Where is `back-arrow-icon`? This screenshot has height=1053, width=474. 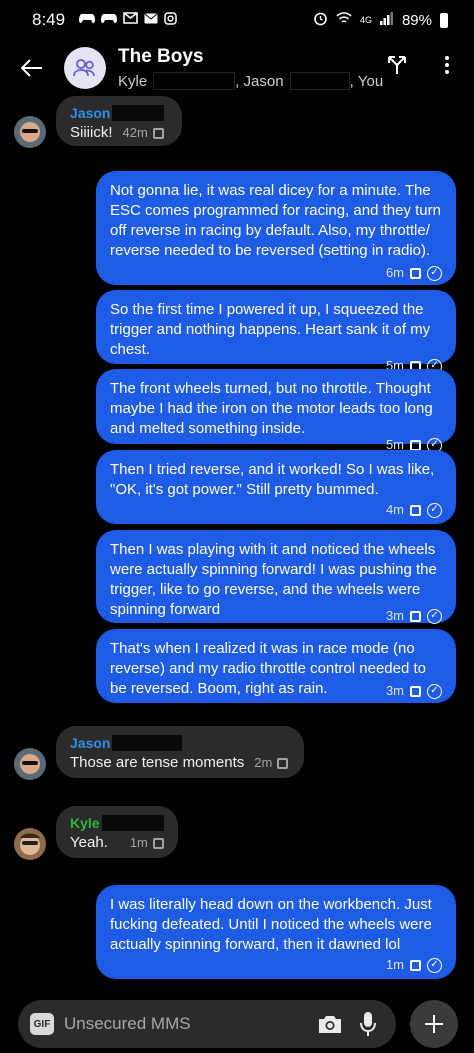 back-arrow-icon is located at coordinates (31, 68).